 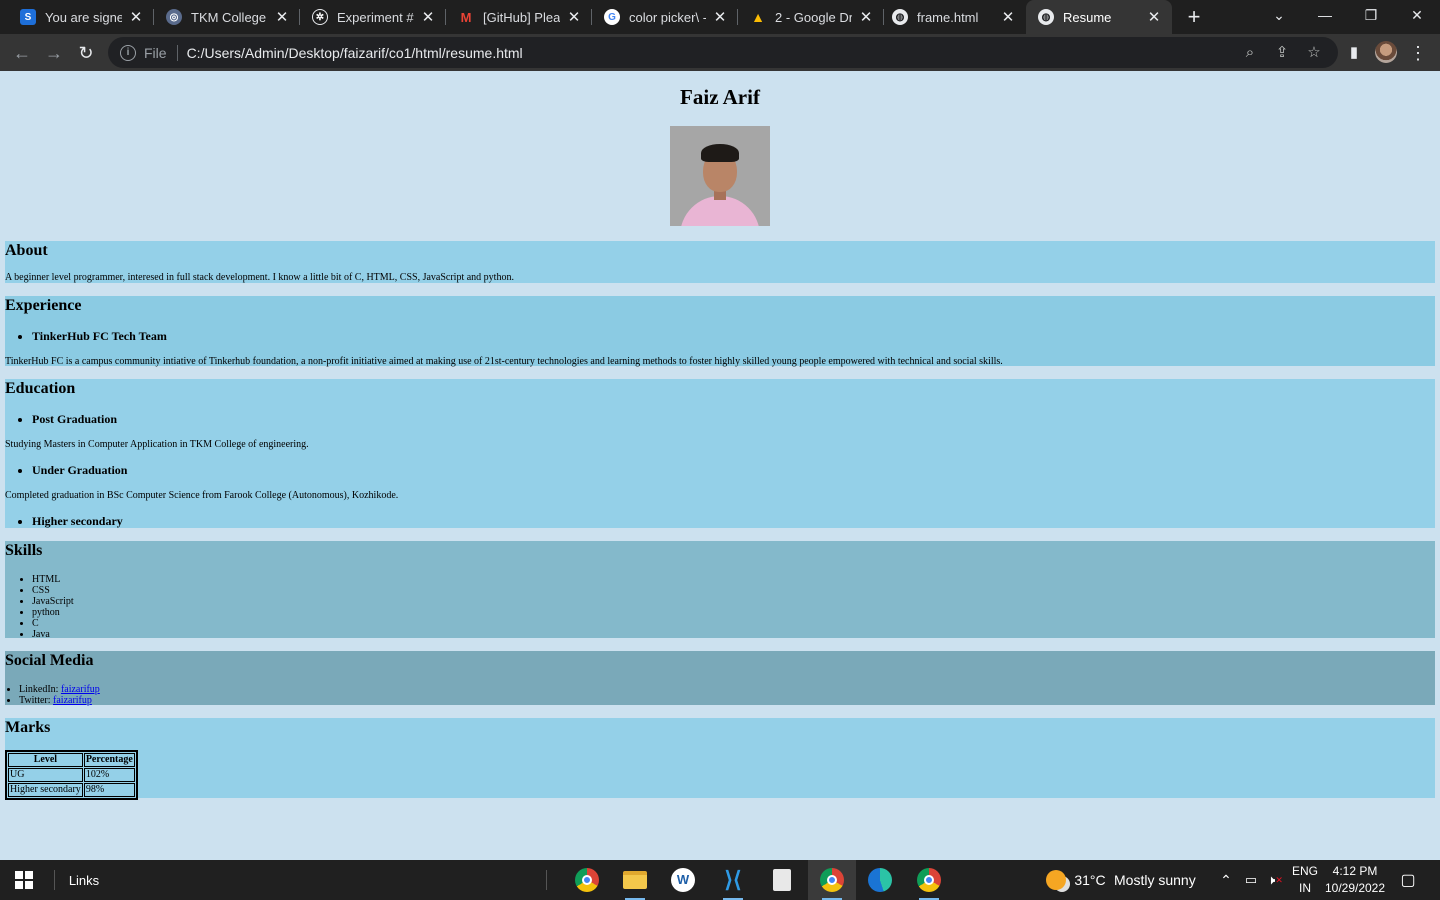 I want to click on menu-kebab-icon: ⋮, so click(x=1418, y=53).